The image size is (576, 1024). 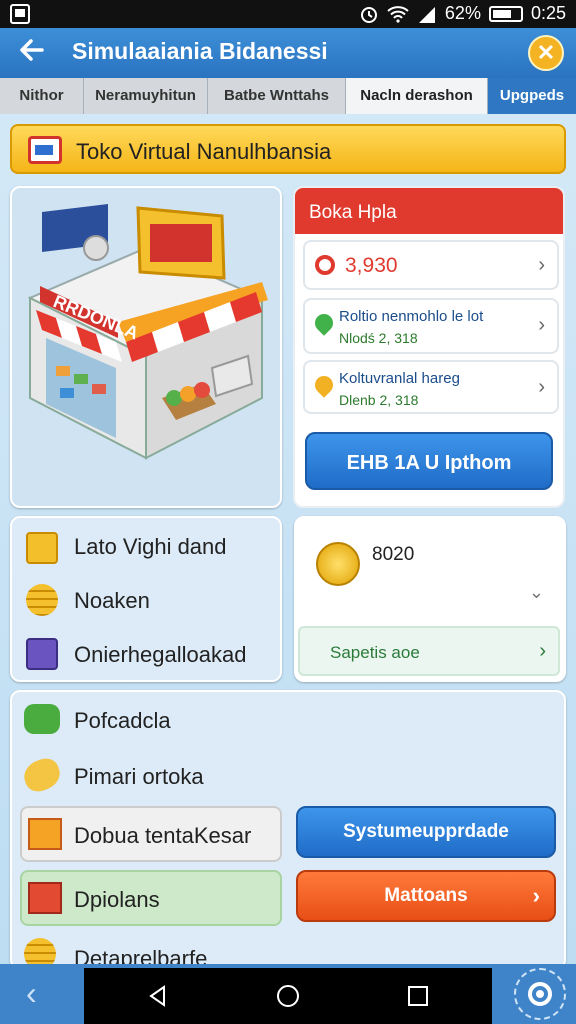 I want to click on chevron-down-icon: ⌄, so click(x=536, y=592).